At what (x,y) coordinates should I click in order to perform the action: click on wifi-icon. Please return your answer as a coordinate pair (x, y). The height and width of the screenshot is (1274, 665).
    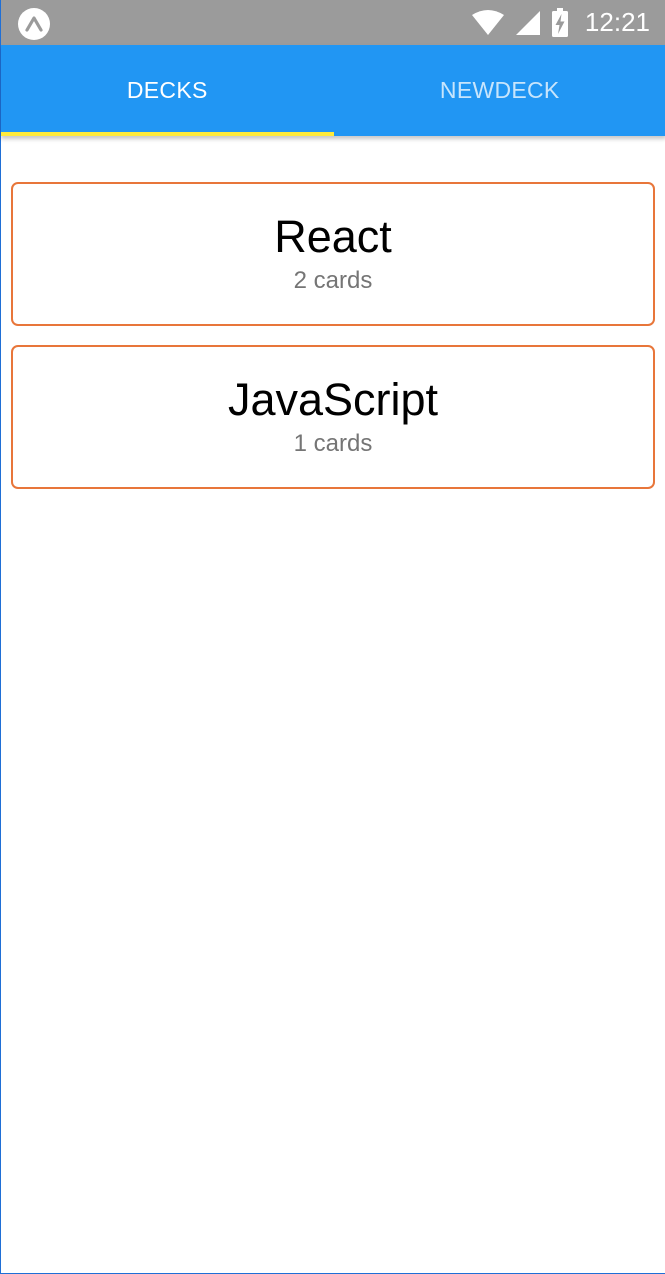
    Looking at the image, I should click on (487, 22).